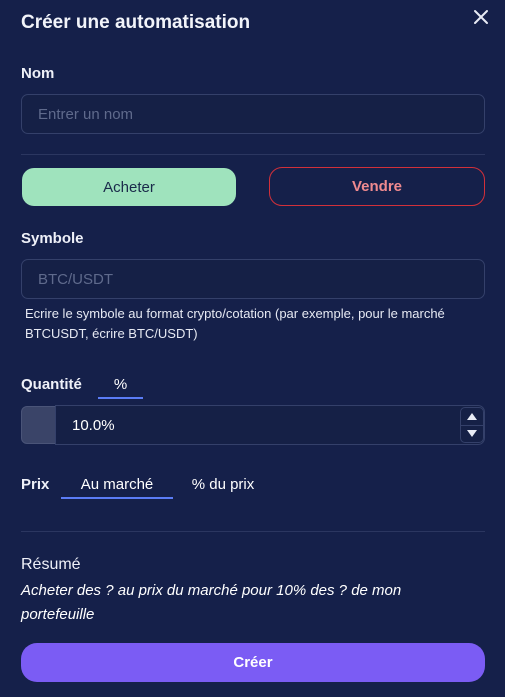 The image size is (505, 697). Describe the element at coordinates (270, 425) in the screenshot. I see `quantity-input` at that location.